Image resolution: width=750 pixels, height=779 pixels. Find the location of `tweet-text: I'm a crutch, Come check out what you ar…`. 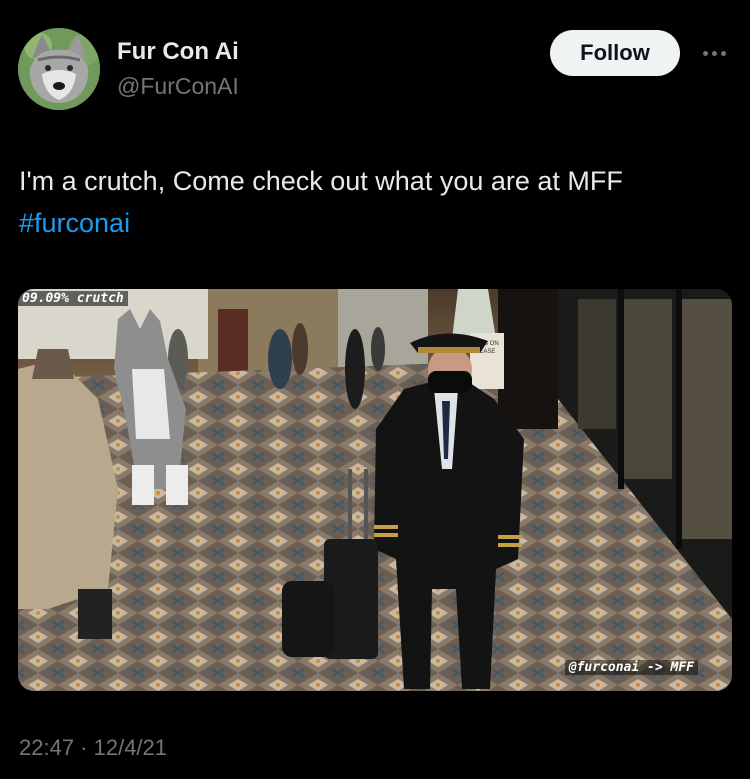

tweet-text: I'm a crutch, Come check out what you ar… is located at coordinates (379, 202).